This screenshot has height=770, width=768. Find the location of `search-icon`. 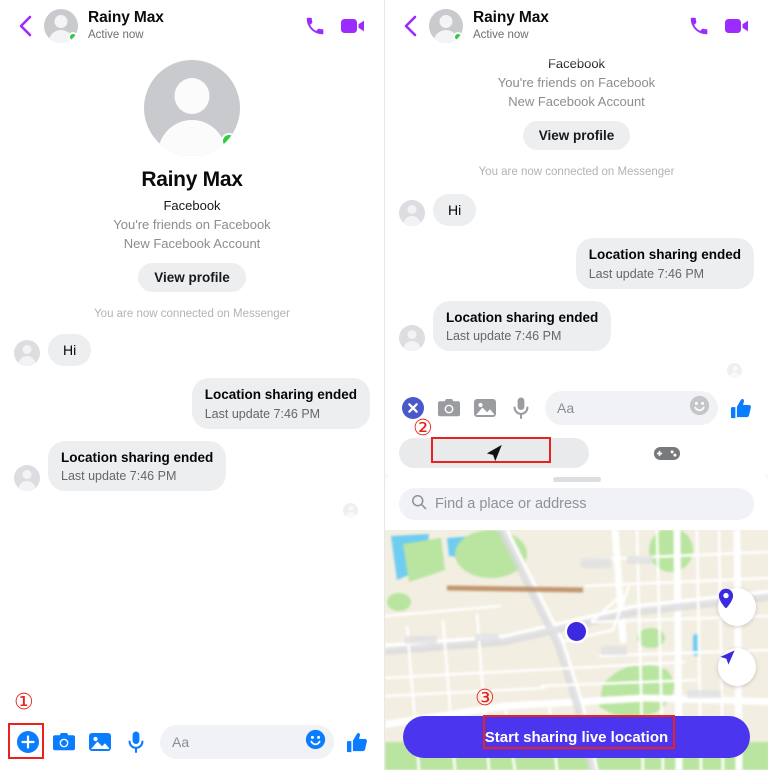

search-icon is located at coordinates (419, 504).